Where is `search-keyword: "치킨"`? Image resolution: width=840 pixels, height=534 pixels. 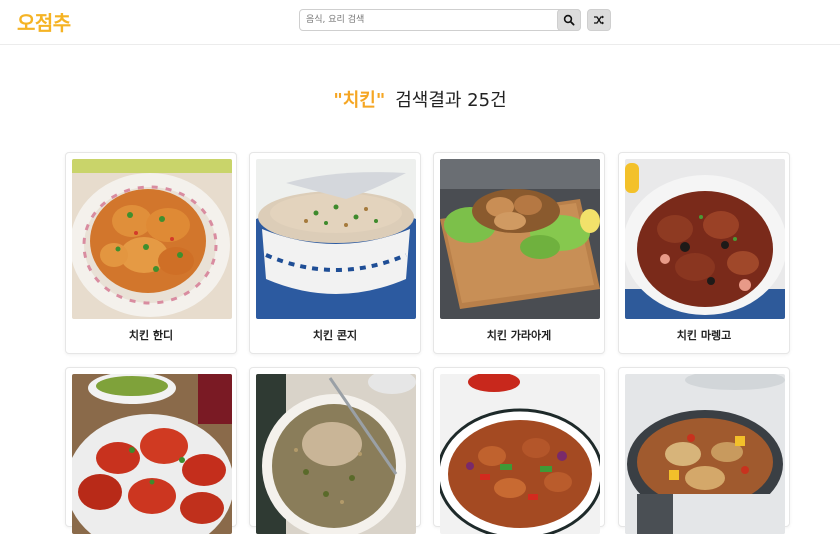 search-keyword: "치킨" is located at coordinates (359, 100).